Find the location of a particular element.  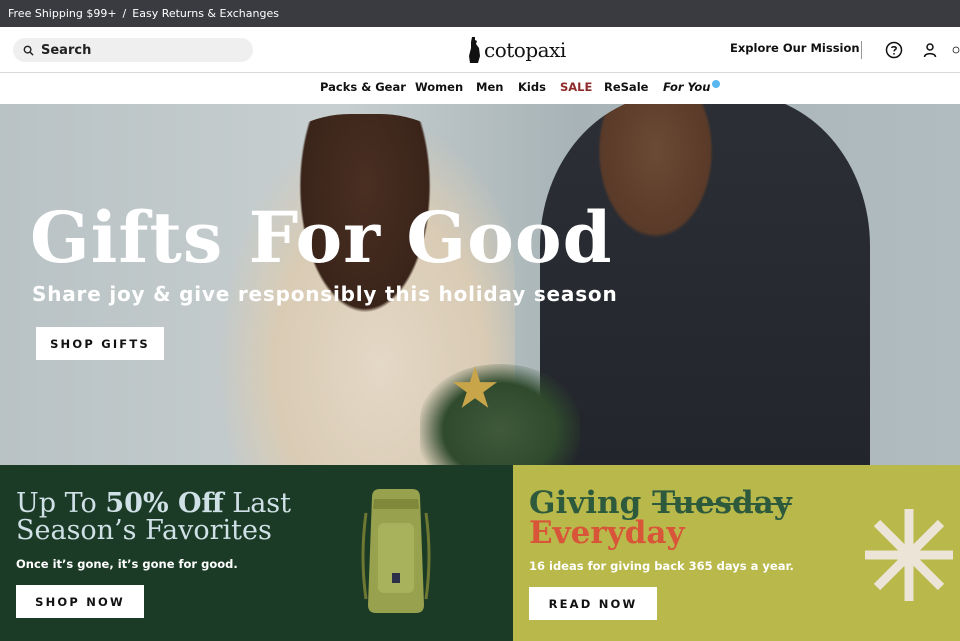

search-bar: Search is located at coordinates (133, 50).